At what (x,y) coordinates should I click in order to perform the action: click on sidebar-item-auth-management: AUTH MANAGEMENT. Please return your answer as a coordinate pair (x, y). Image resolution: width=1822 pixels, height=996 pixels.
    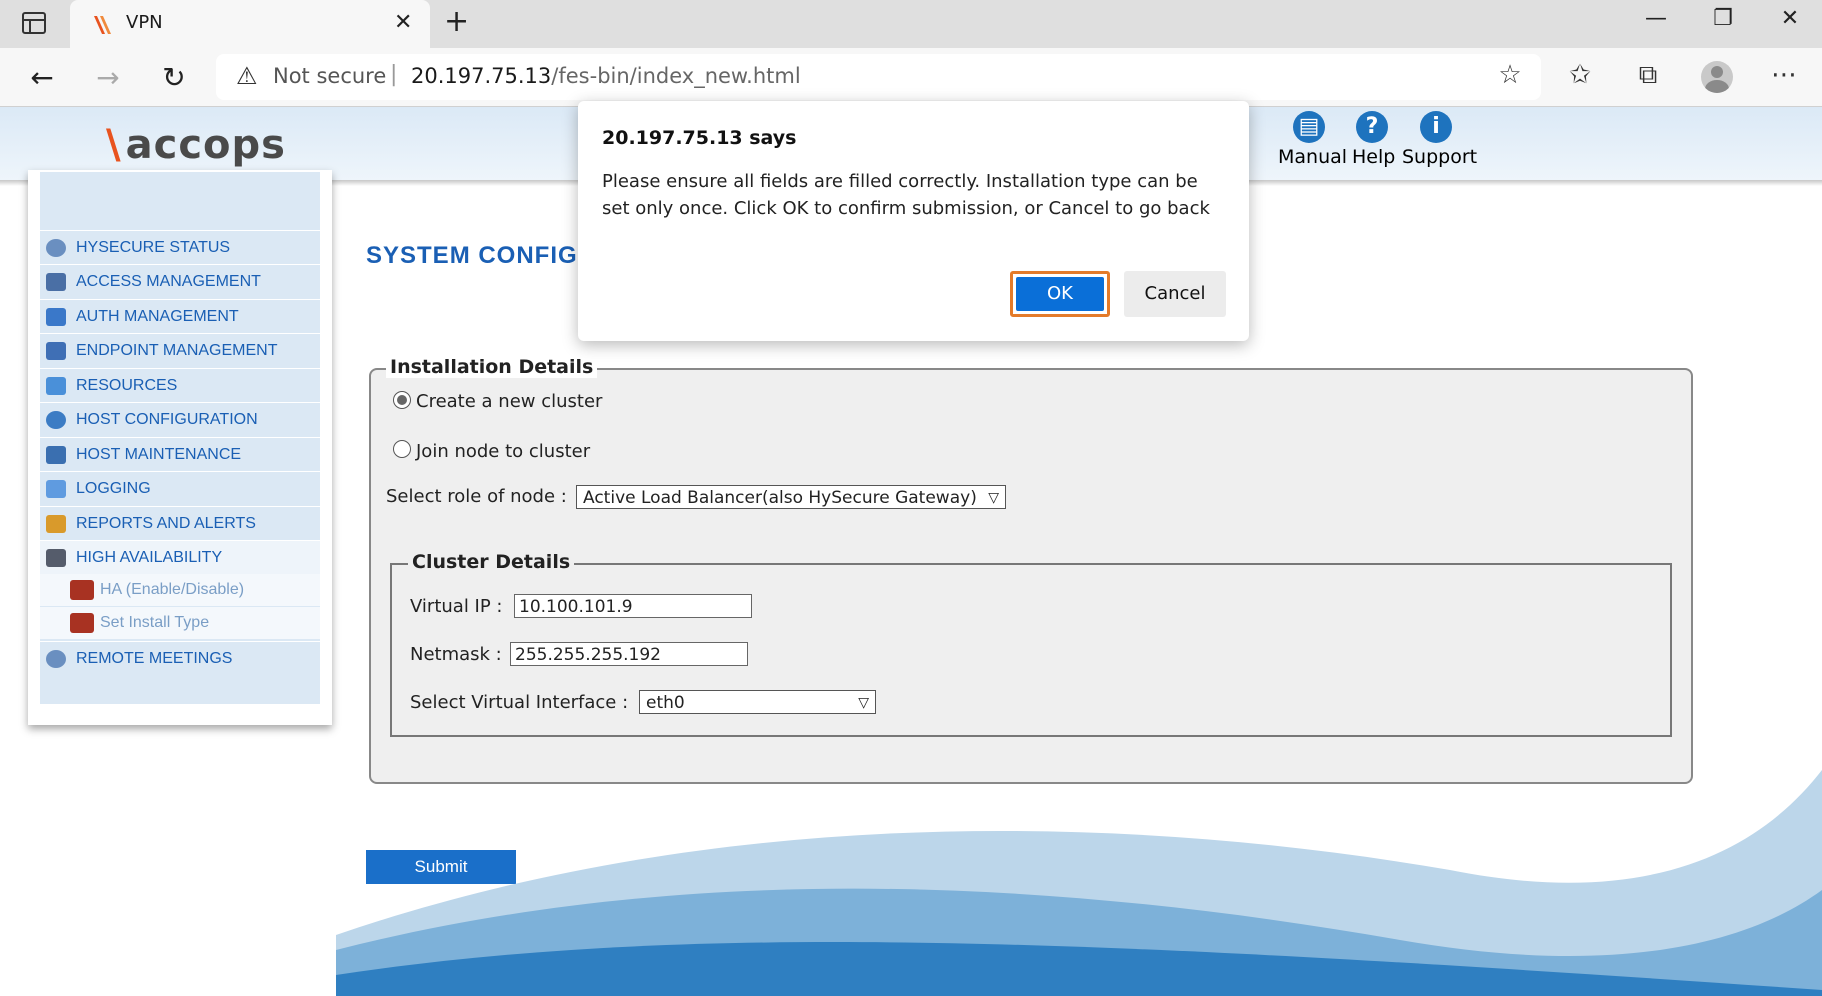
    Looking at the image, I should click on (180, 316).